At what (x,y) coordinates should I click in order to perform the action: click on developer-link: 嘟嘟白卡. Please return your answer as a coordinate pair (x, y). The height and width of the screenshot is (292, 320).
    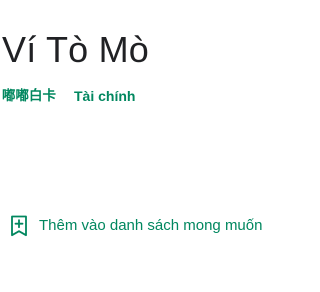
    Looking at the image, I should click on (29, 96).